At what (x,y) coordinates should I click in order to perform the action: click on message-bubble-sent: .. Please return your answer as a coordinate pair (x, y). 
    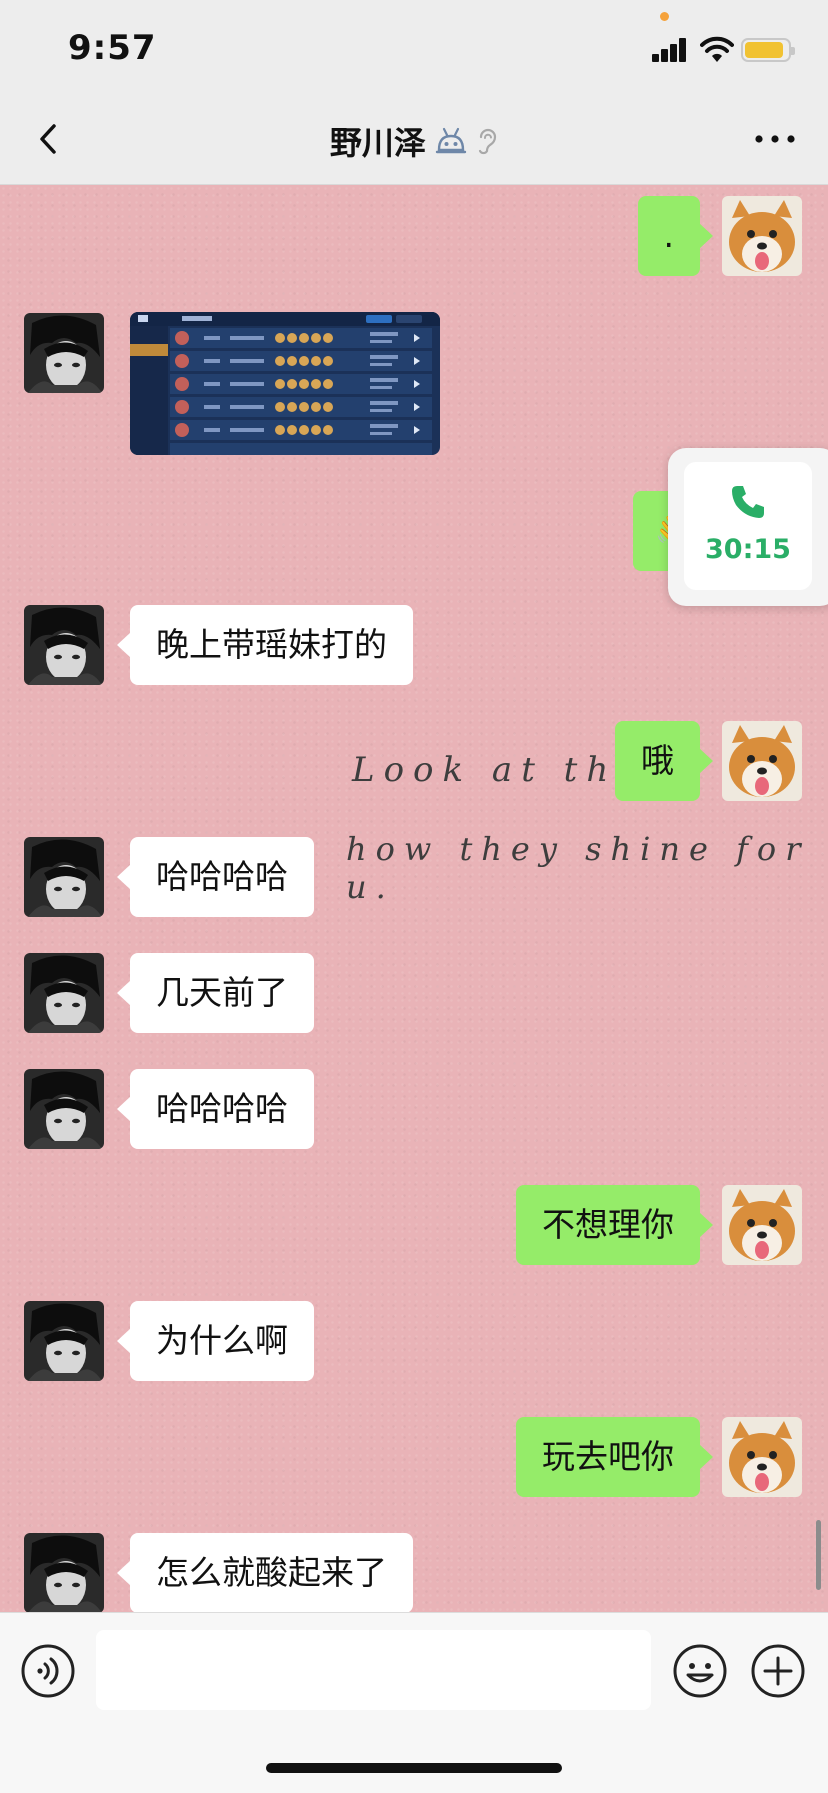
    Looking at the image, I should click on (675, 236).